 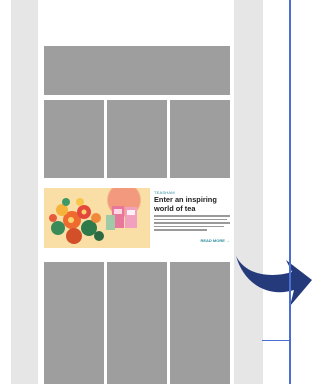 I want to click on divider-vertical, so click(x=290, y=192).